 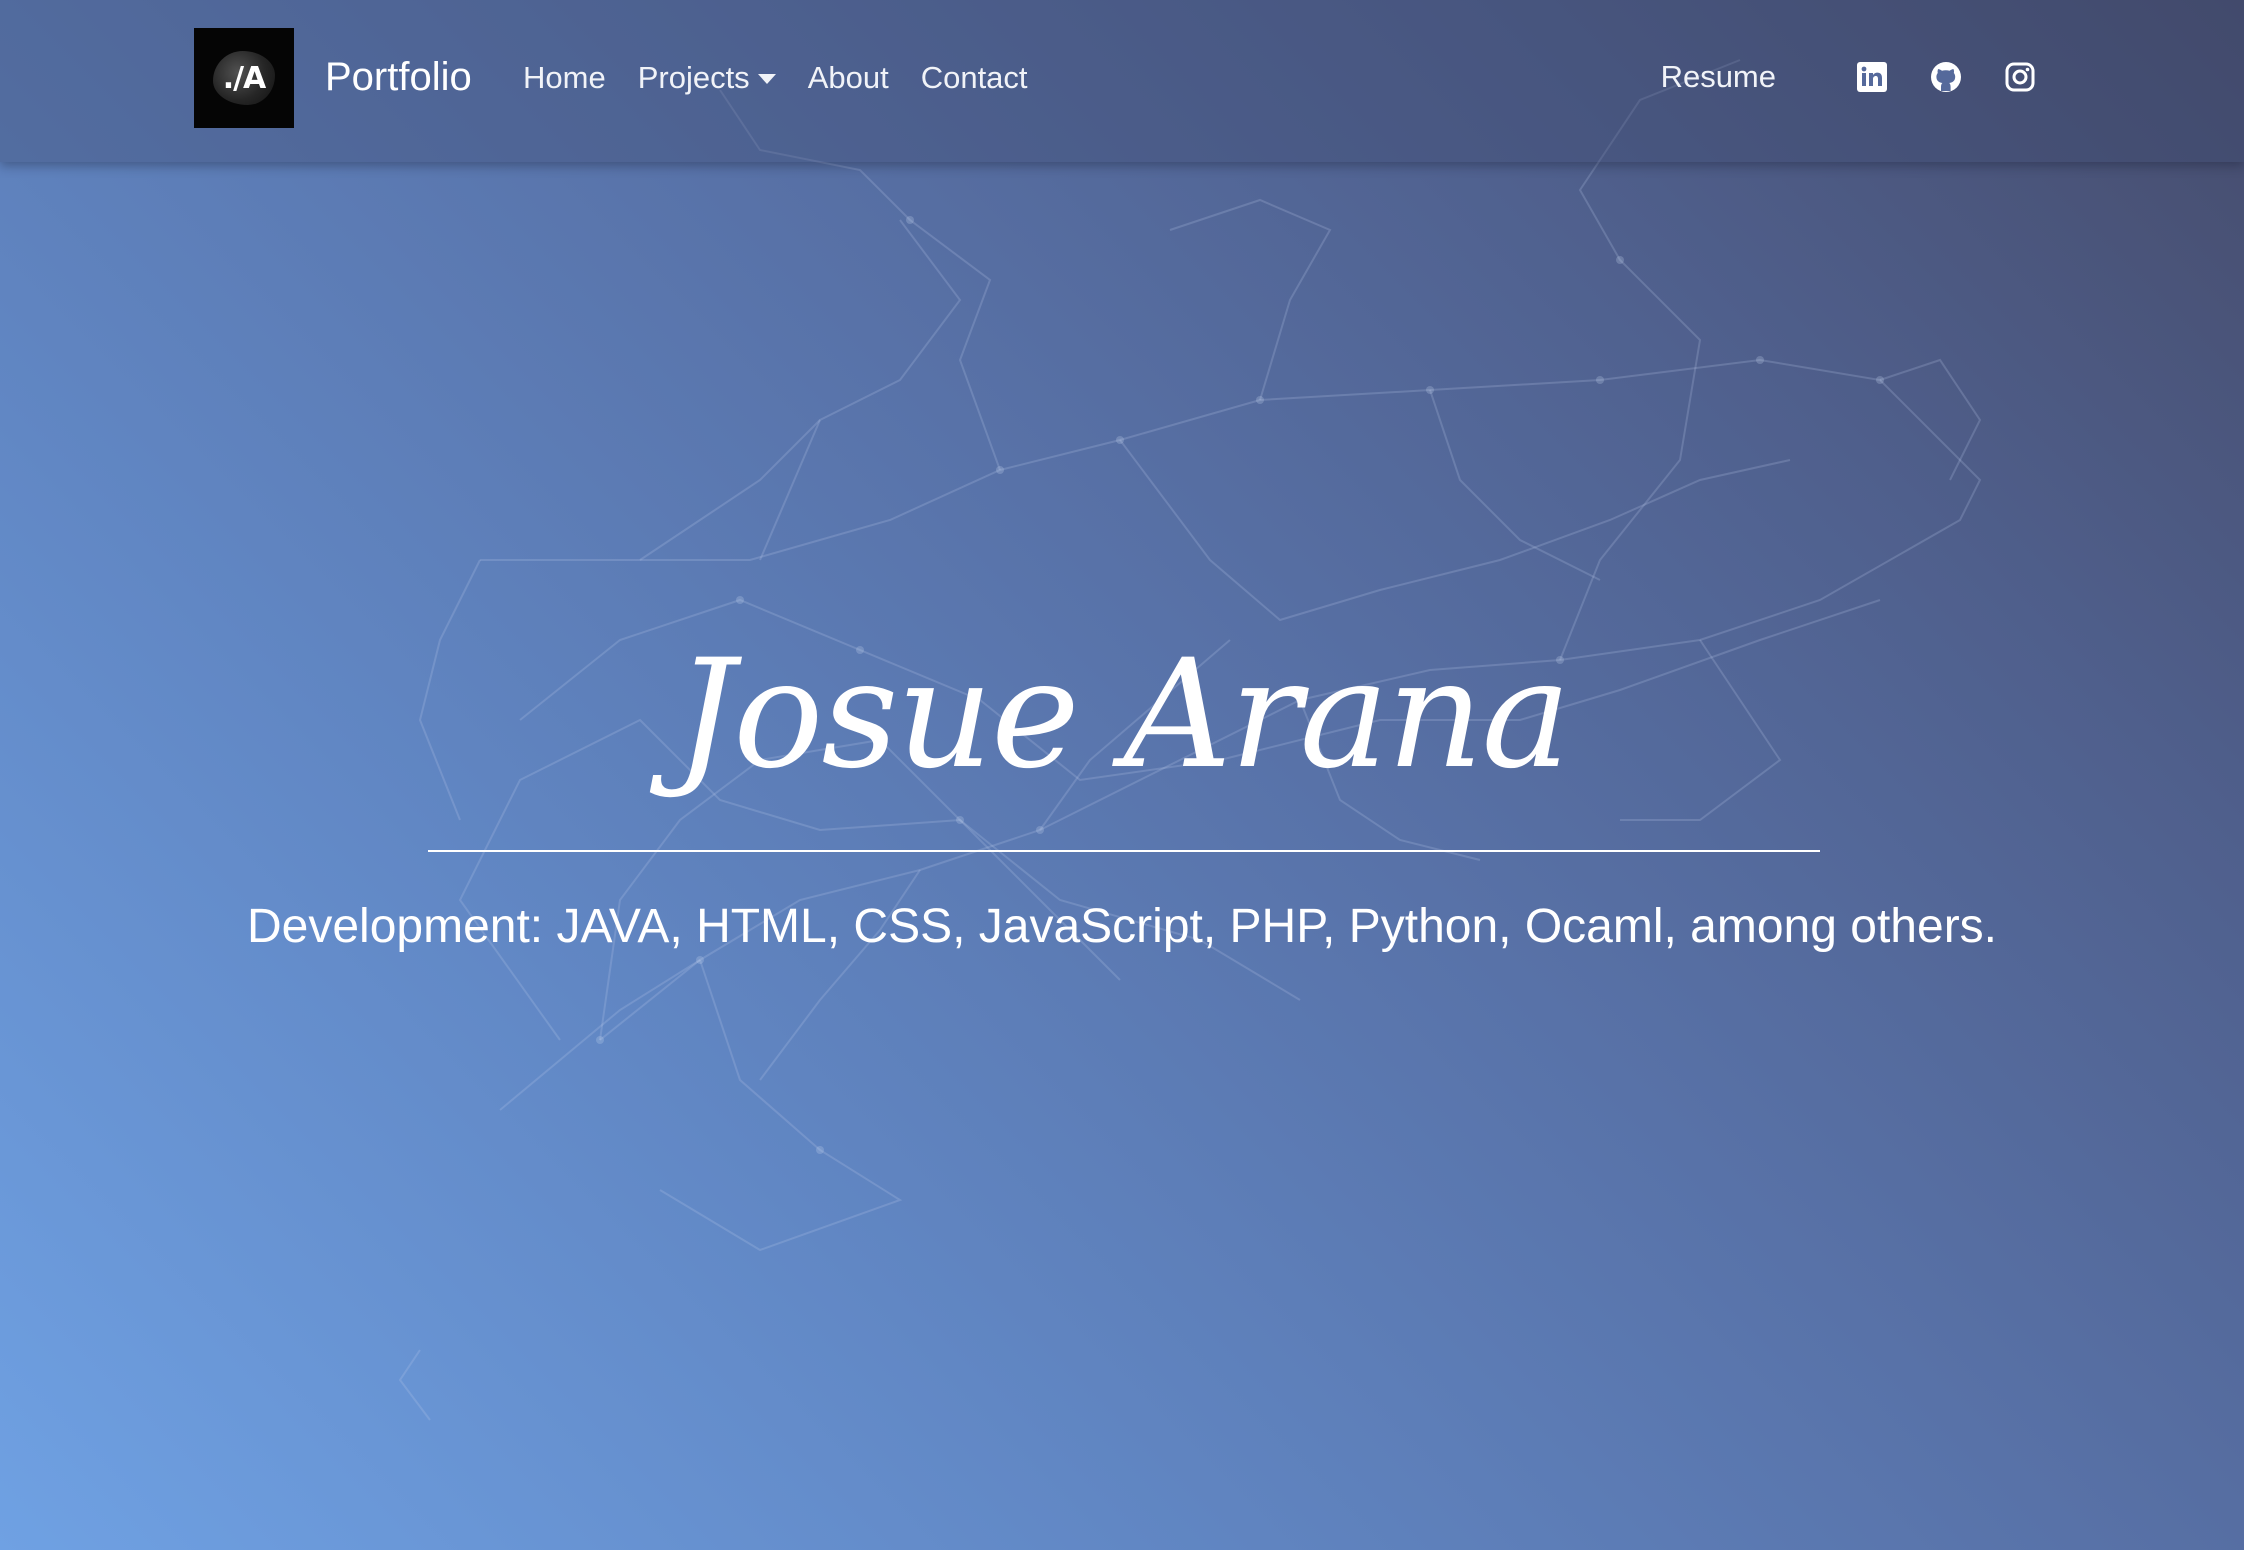 What do you see at coordinates (1718, 77) in the screenshot?
I see `resume-link: Resume` at bounding box center [1718, 77].